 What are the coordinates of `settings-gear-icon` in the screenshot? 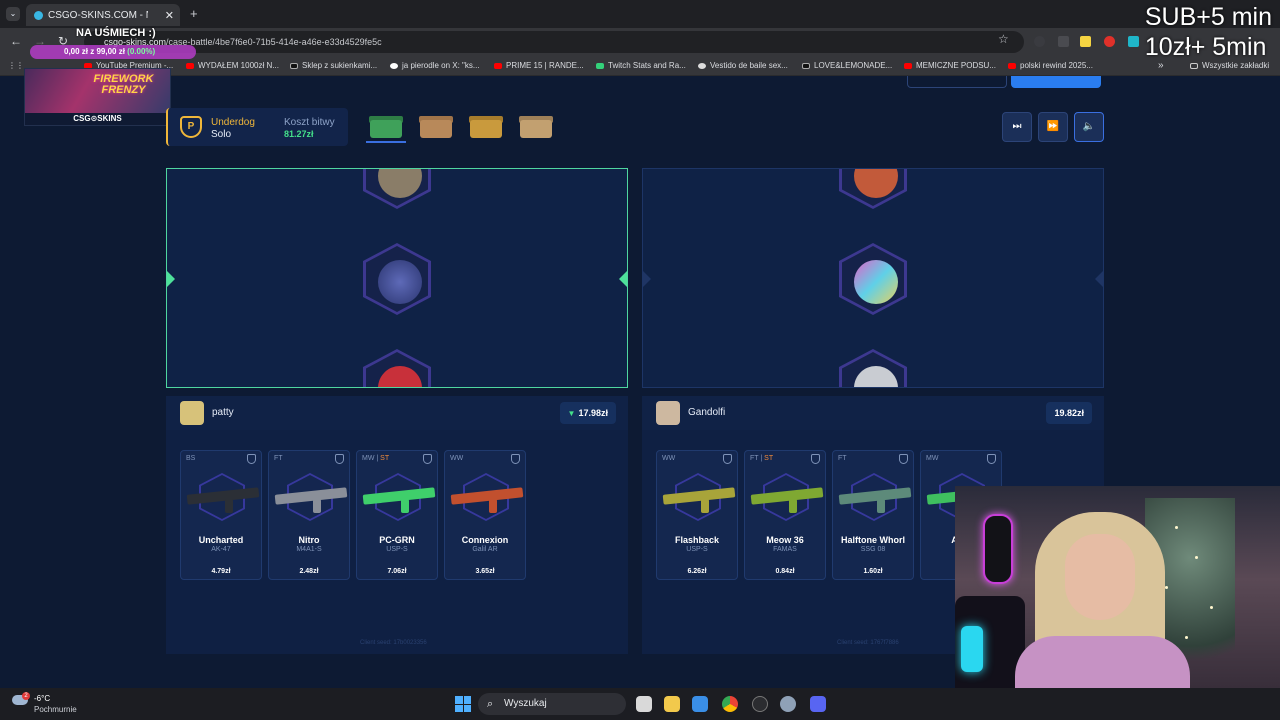 It's located at (788, 704).